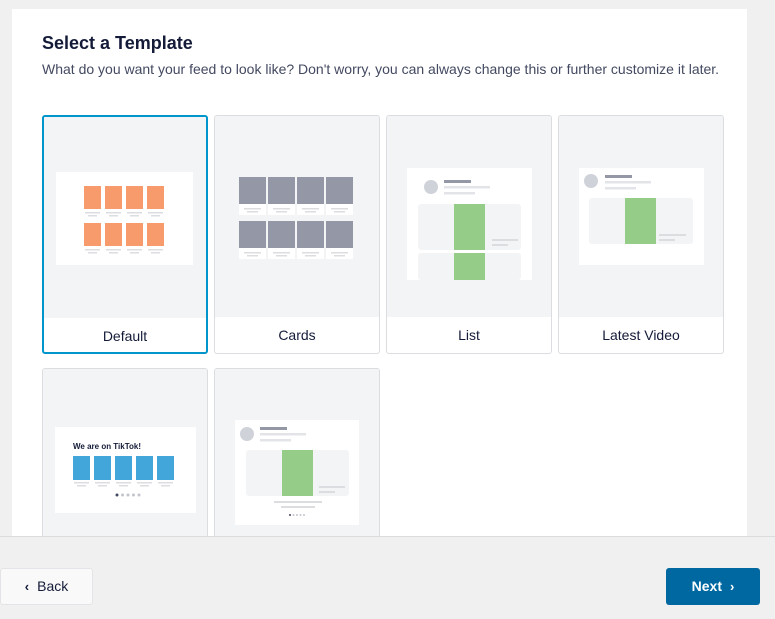  I want to click on showcase-preview, so click(297, 452).